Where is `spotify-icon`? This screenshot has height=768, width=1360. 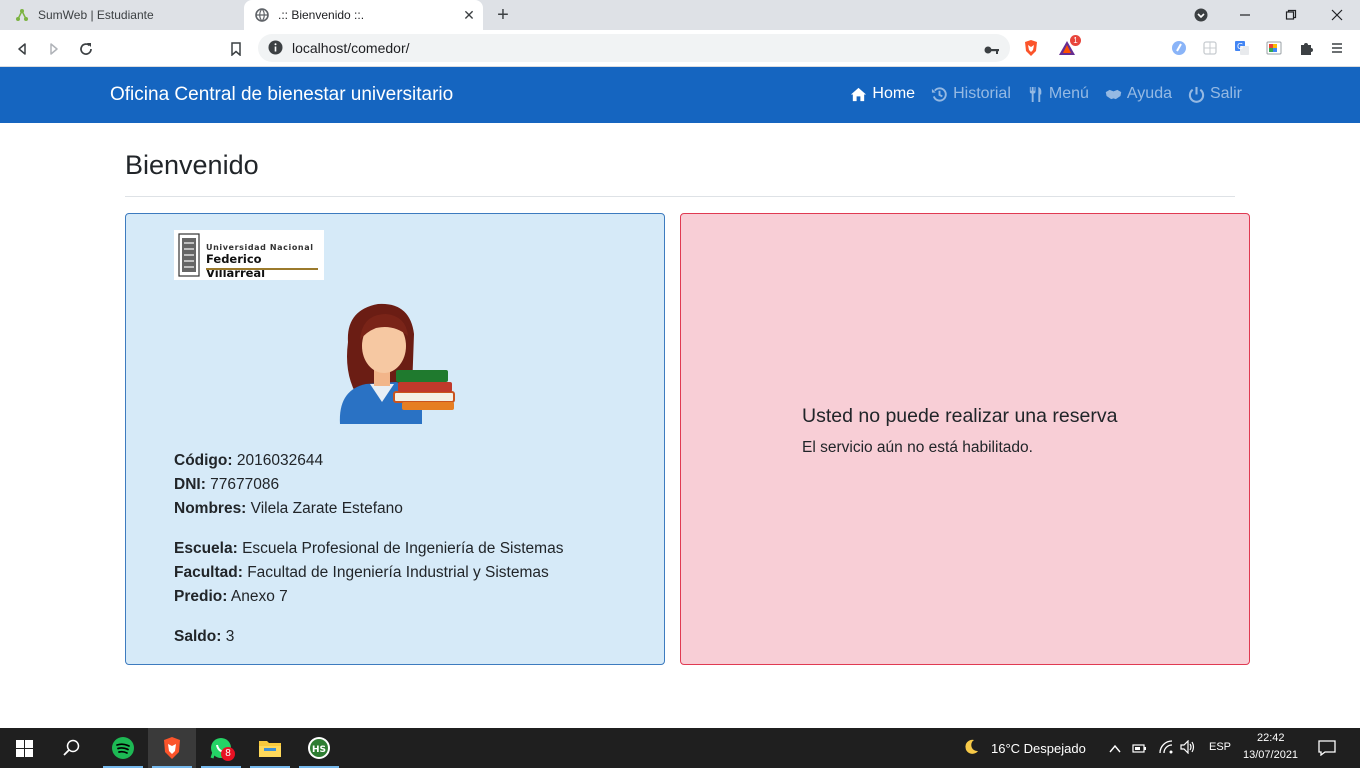
spotify-icon is located at coordinates (123, 748).